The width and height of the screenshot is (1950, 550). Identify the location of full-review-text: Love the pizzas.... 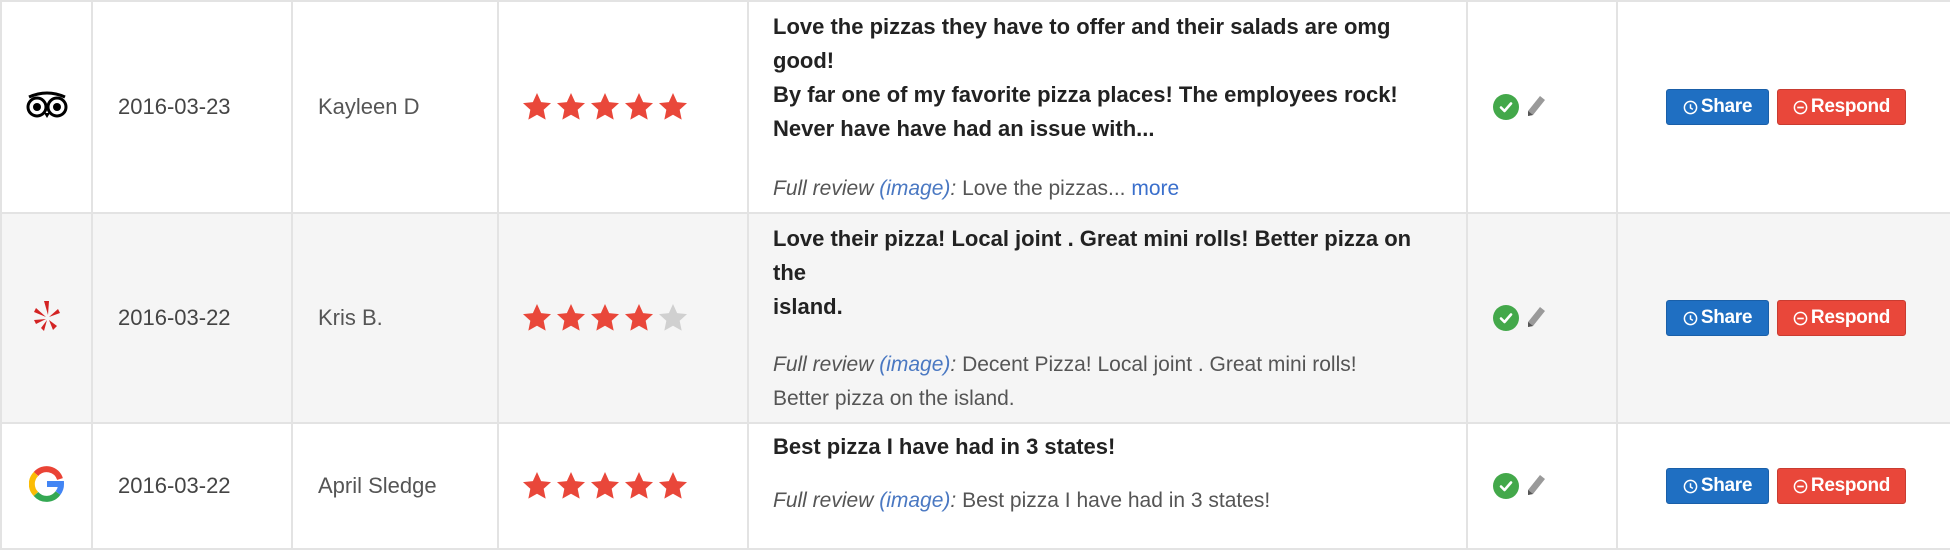
(1044, 188).